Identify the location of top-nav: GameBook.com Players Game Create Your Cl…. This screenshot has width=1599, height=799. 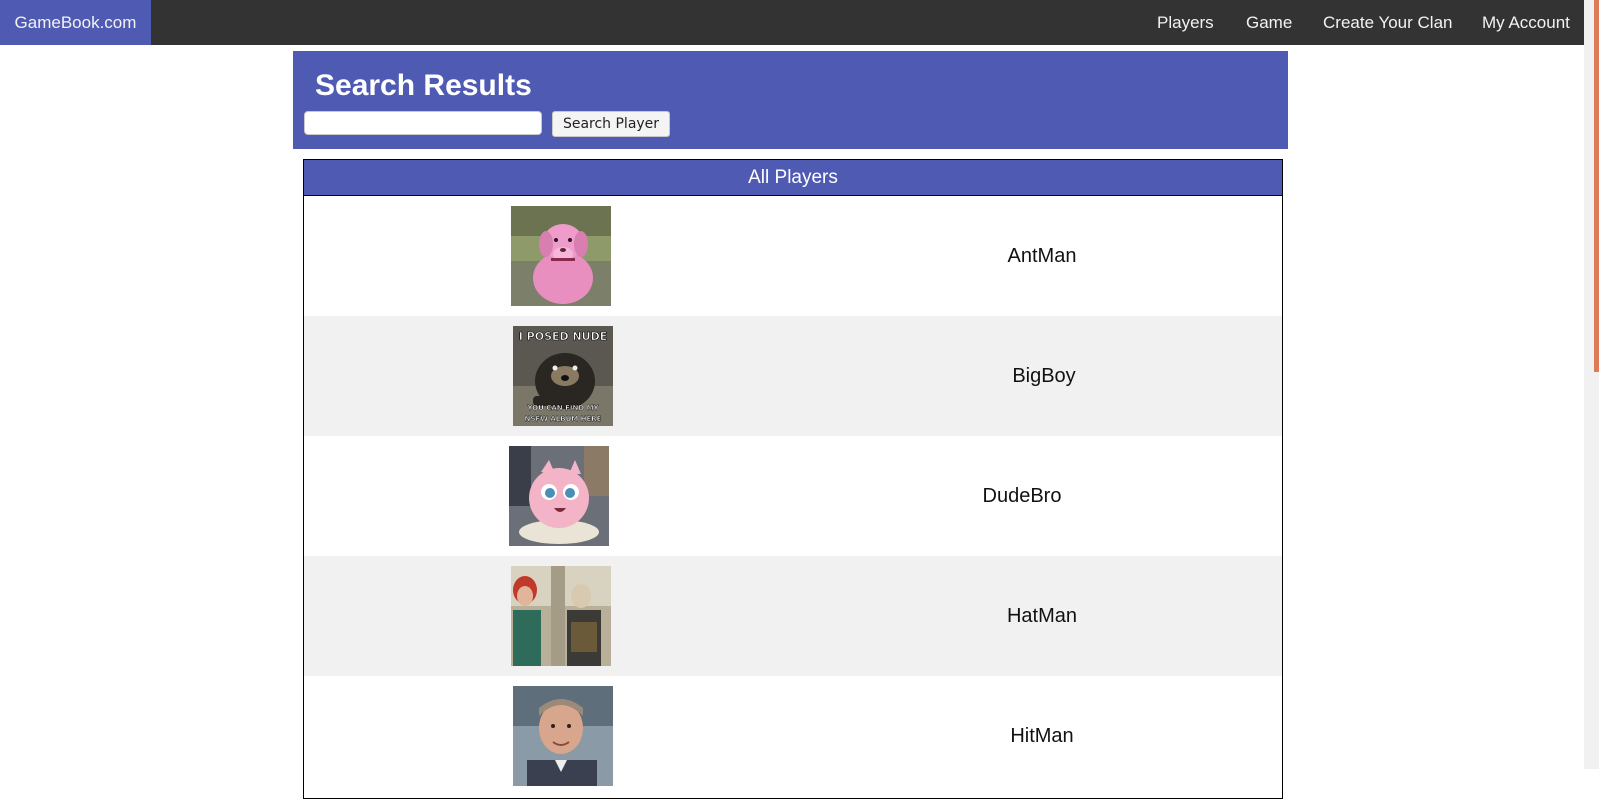
(792, 22).